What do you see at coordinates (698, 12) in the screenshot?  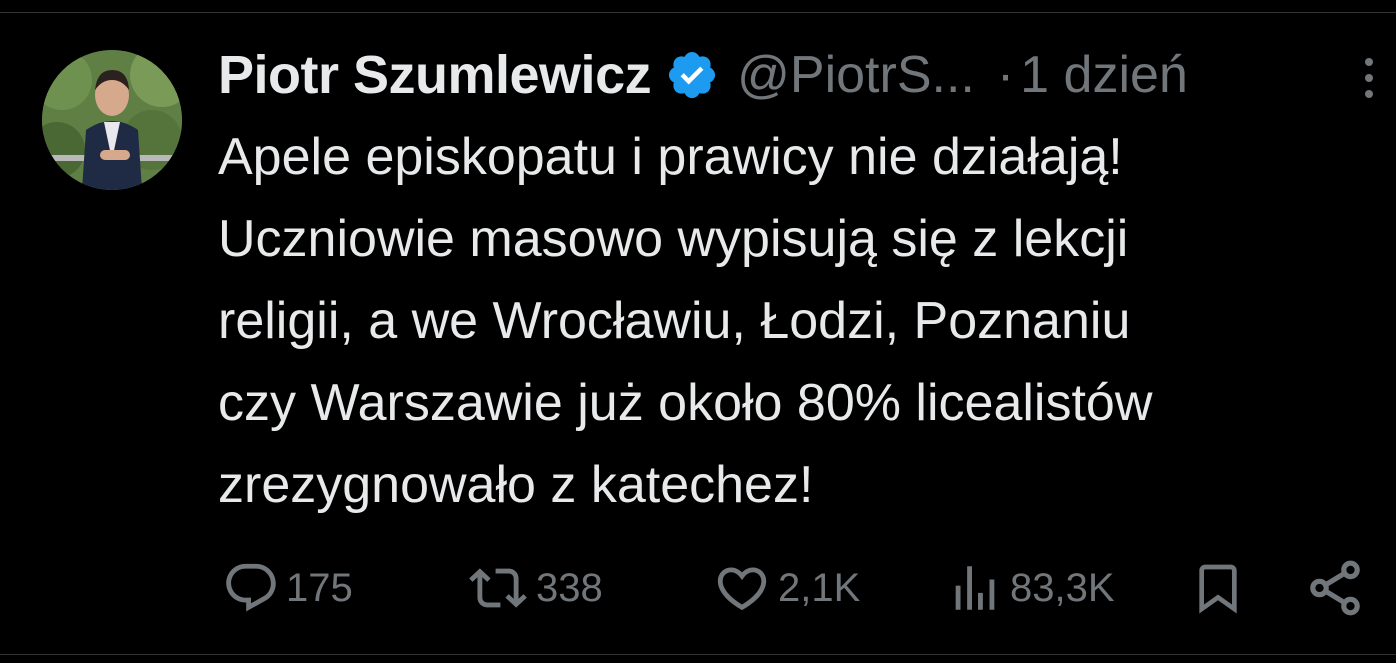 I see `top-divider` at bounding box center [698, 12].